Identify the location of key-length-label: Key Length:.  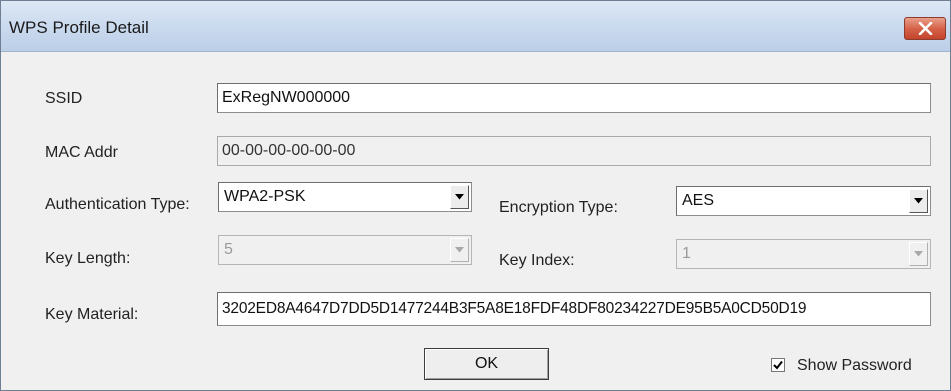
(88, 258).